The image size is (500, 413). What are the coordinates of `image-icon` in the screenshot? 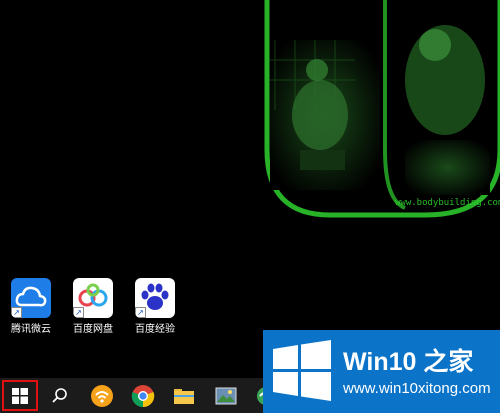 It's located at (226, 396).